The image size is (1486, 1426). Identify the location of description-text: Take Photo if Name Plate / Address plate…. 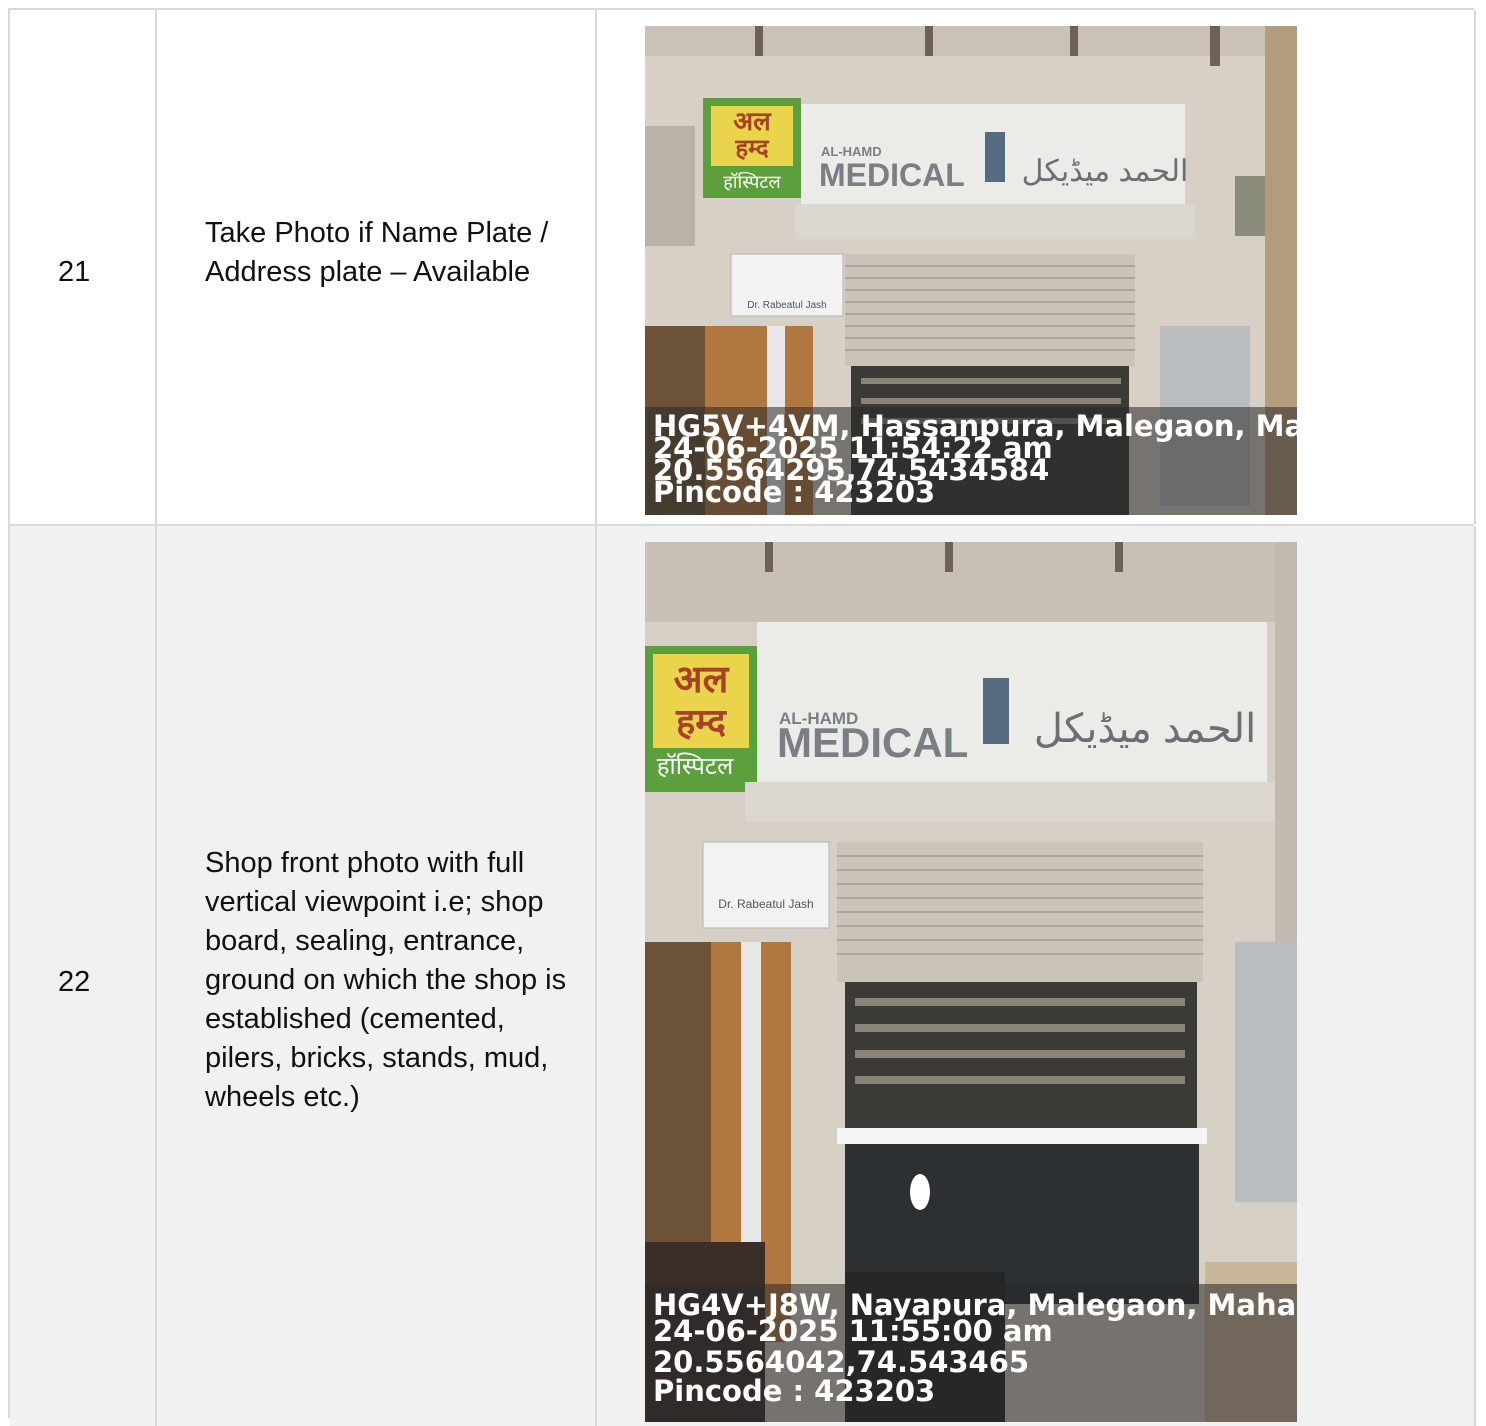
(377, 252).